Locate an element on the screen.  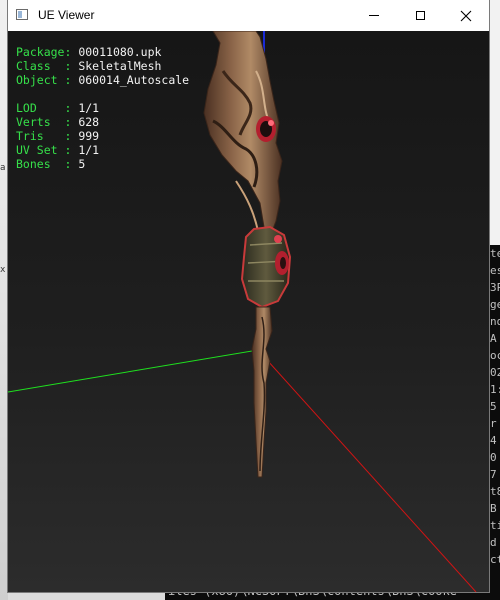
desktop-glyph-a: a is located at coordinates (3, 168).